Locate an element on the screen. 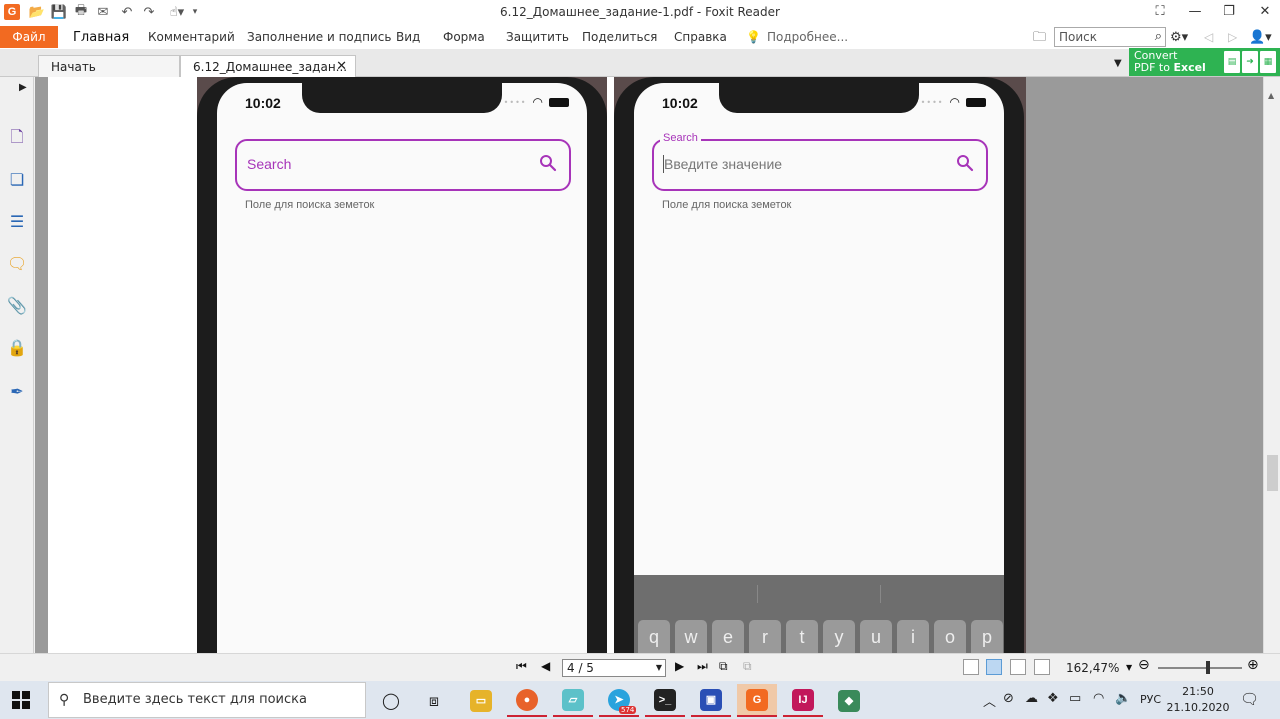 The width and height of the screenshot is (1280, 719). system-clock: 21:50 21.10.2020 is located at coordinates (1198, 700).